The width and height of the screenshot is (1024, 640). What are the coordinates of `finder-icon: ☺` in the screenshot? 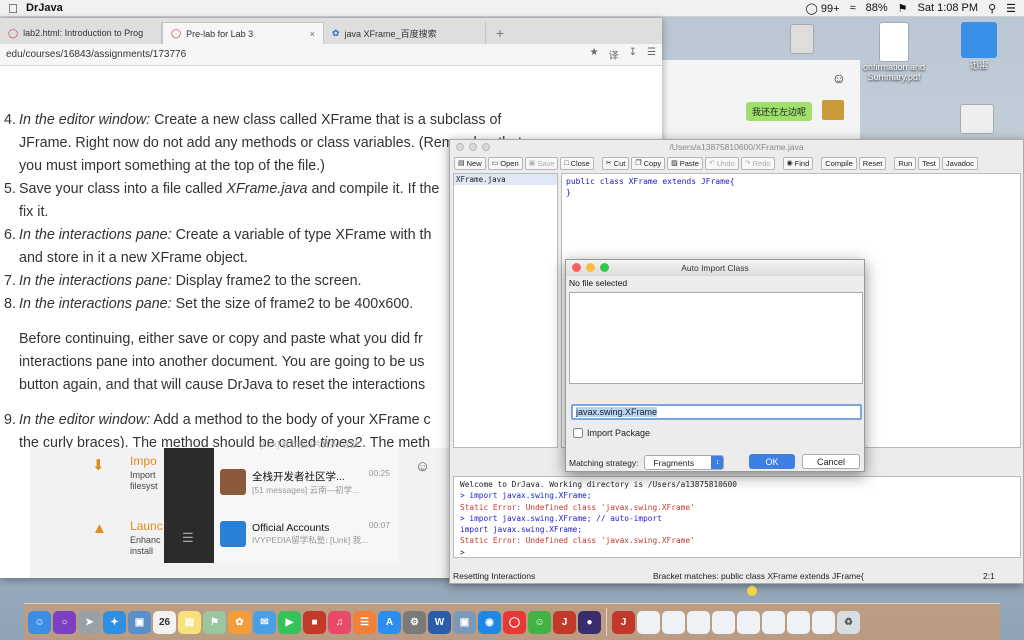 It's located at (39, 622).